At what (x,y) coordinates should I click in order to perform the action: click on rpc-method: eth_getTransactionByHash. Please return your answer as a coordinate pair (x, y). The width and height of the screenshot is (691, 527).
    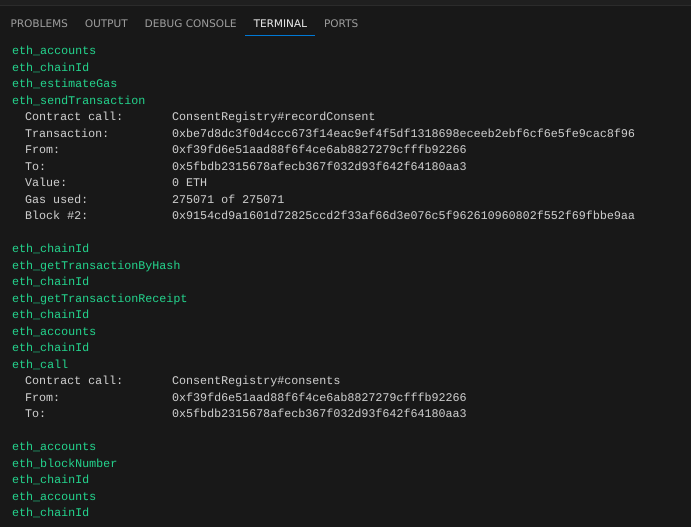
    Looking at the image, I should click on (96, 266).